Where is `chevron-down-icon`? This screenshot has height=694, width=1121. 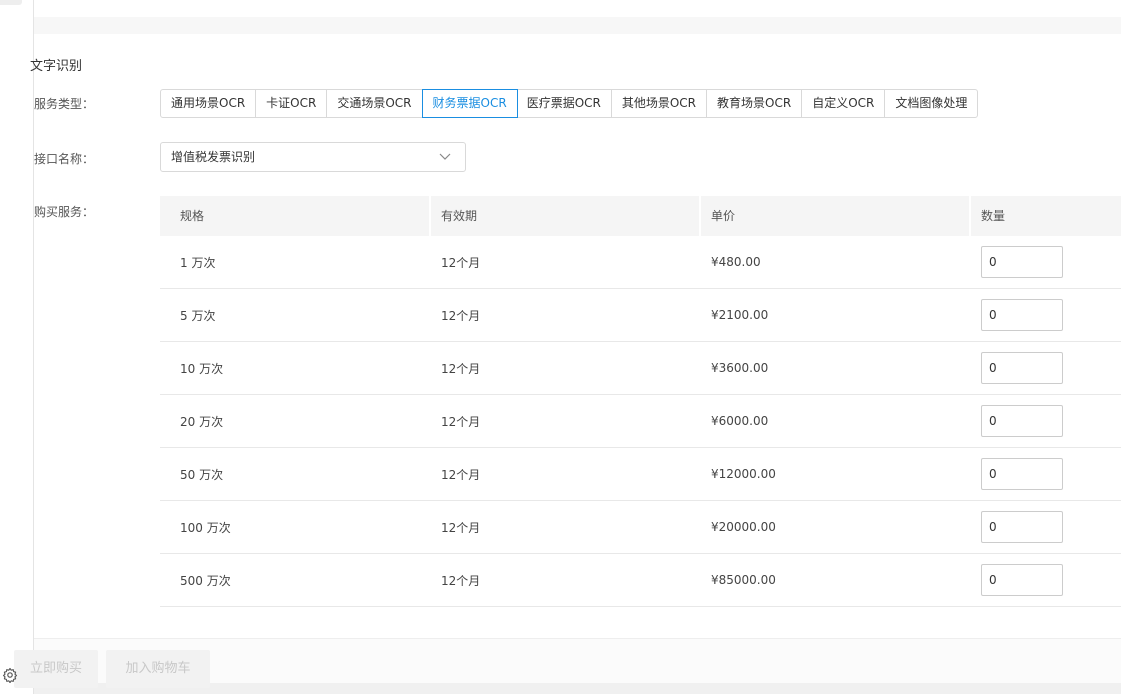 chevron-down-icon is located at coordinates (445, 156).